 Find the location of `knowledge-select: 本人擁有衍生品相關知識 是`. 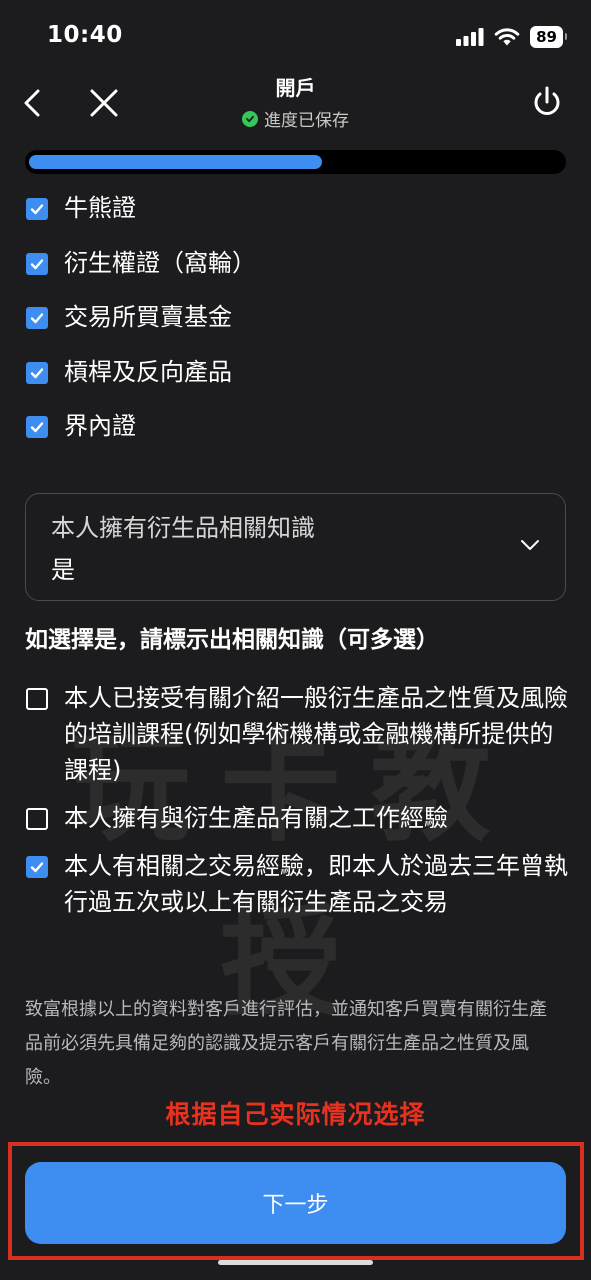

knowledge-select: 本人擁有衍生品相關知識 是 is located at coordinates (295, 547).